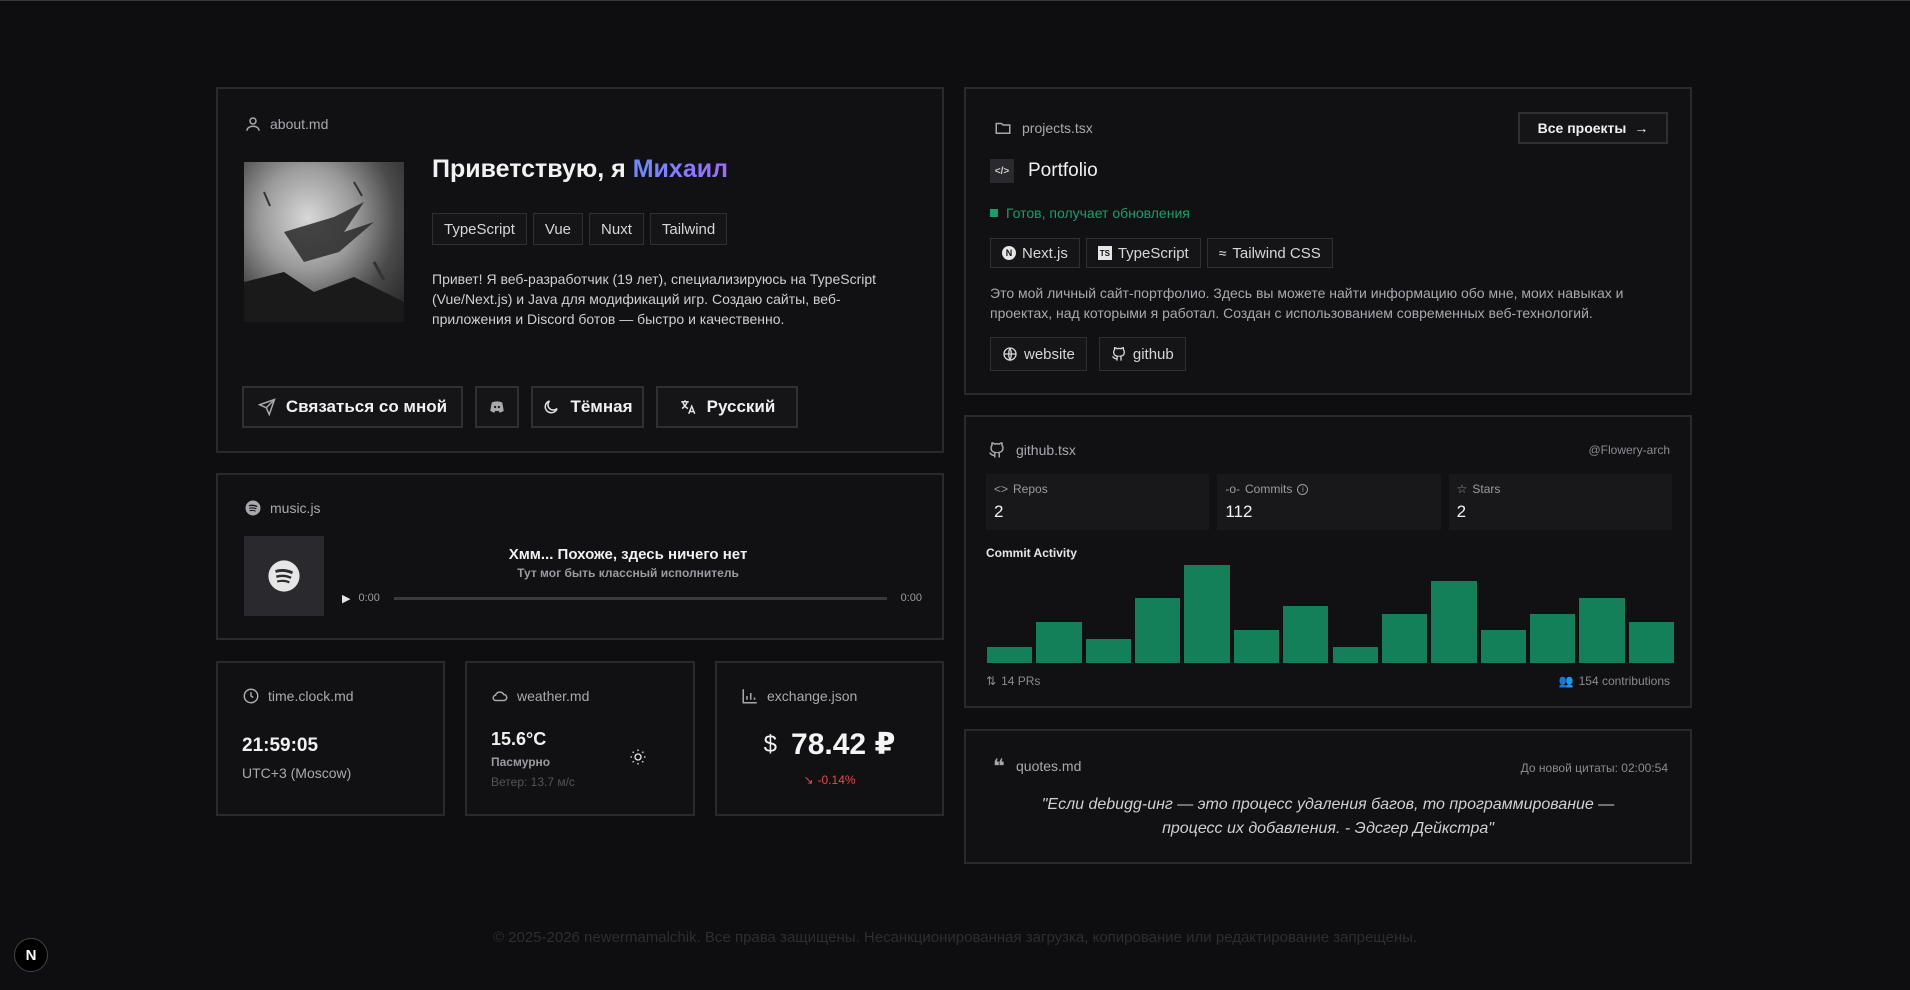  I want to click on exchange-card: exchange.json $ 78.42 ₽ ↘ -0.14%, so click(829, 738).